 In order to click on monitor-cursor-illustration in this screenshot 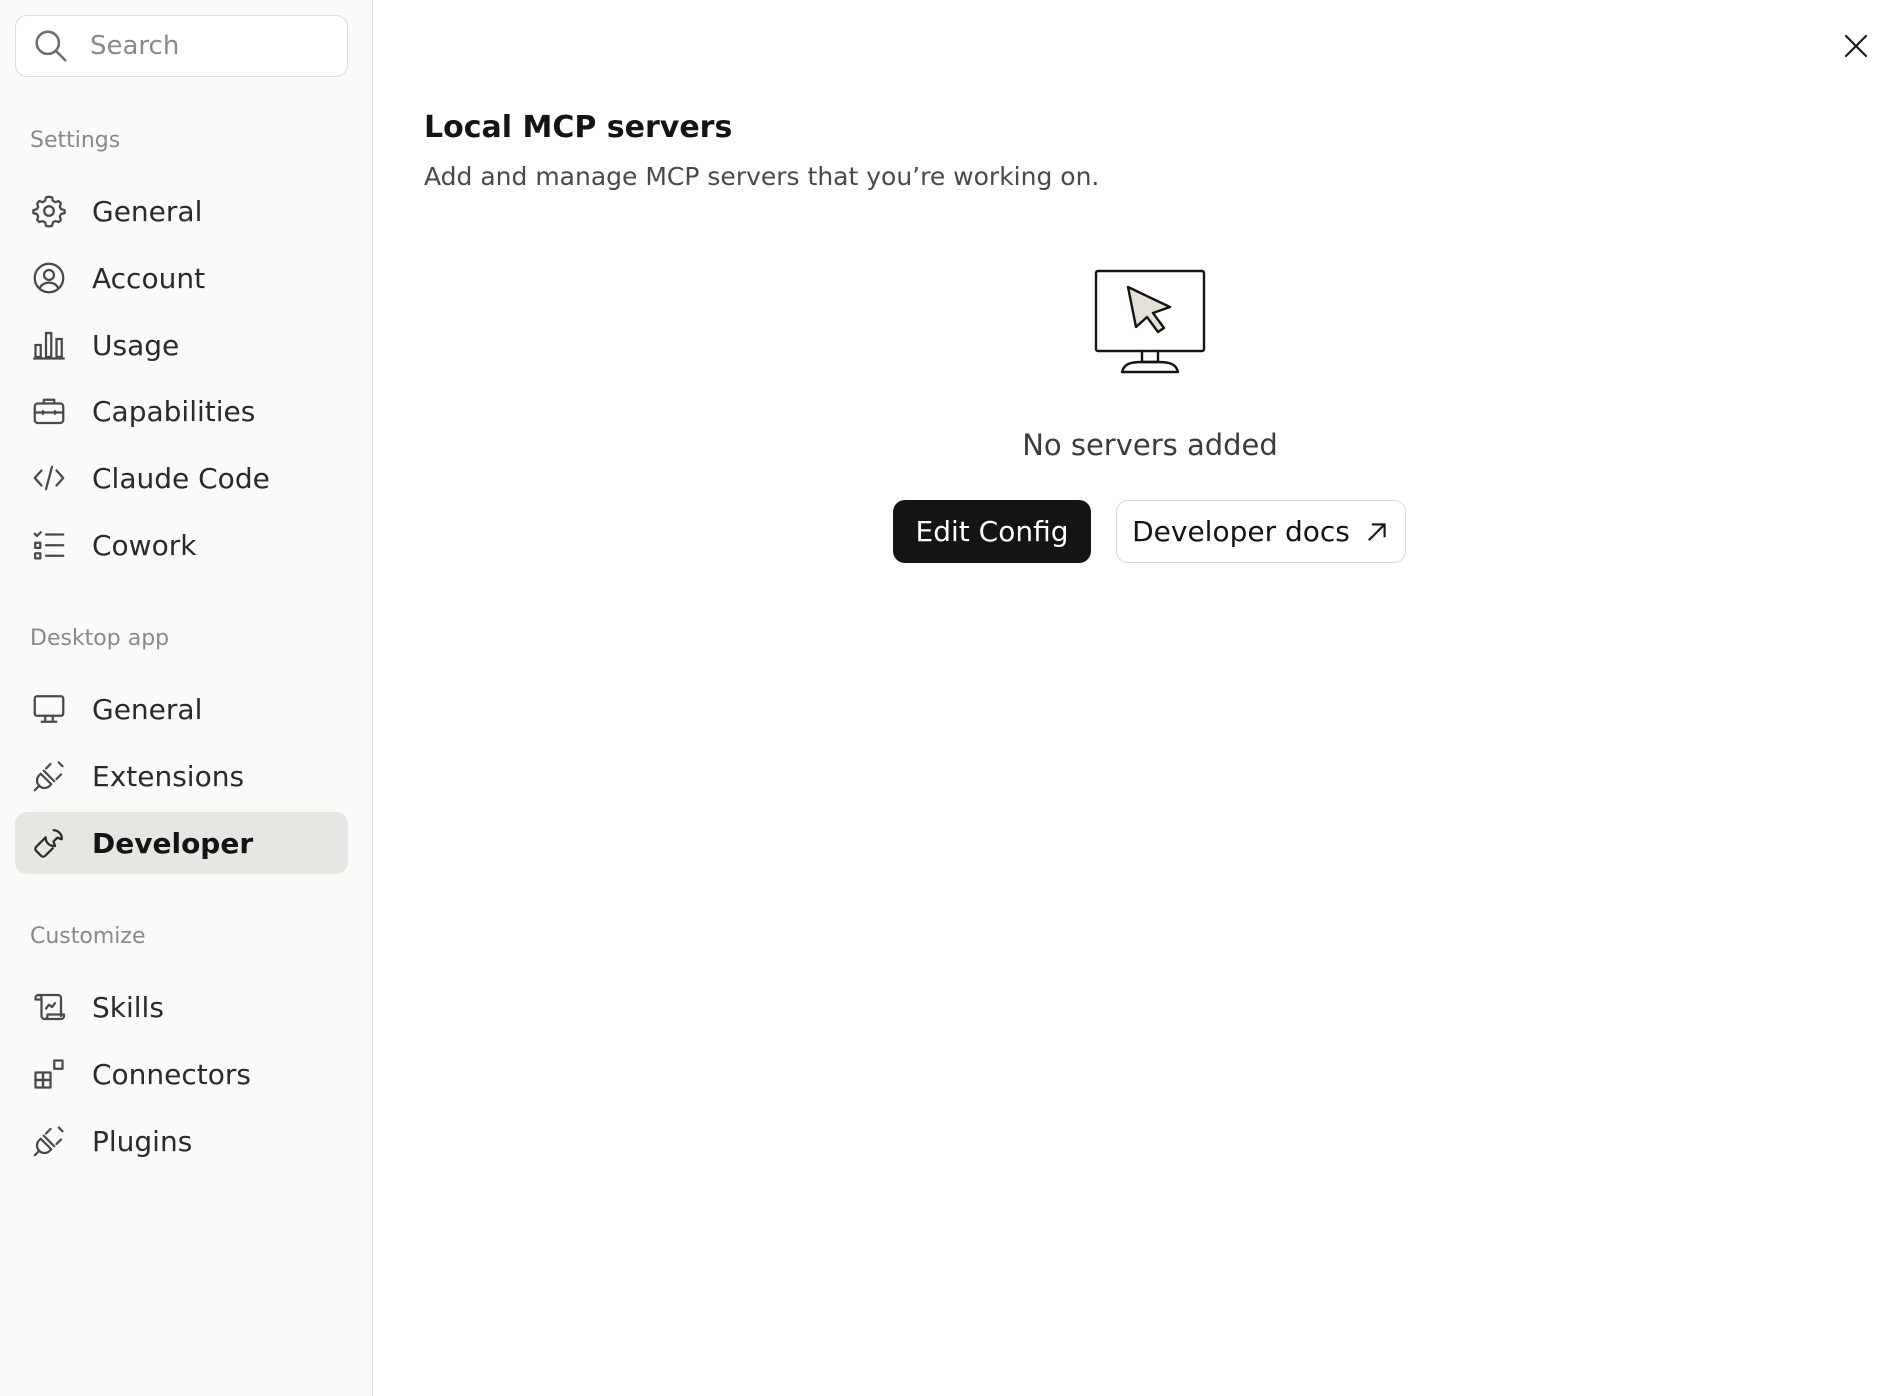, I will do `click(1150, 322)`.